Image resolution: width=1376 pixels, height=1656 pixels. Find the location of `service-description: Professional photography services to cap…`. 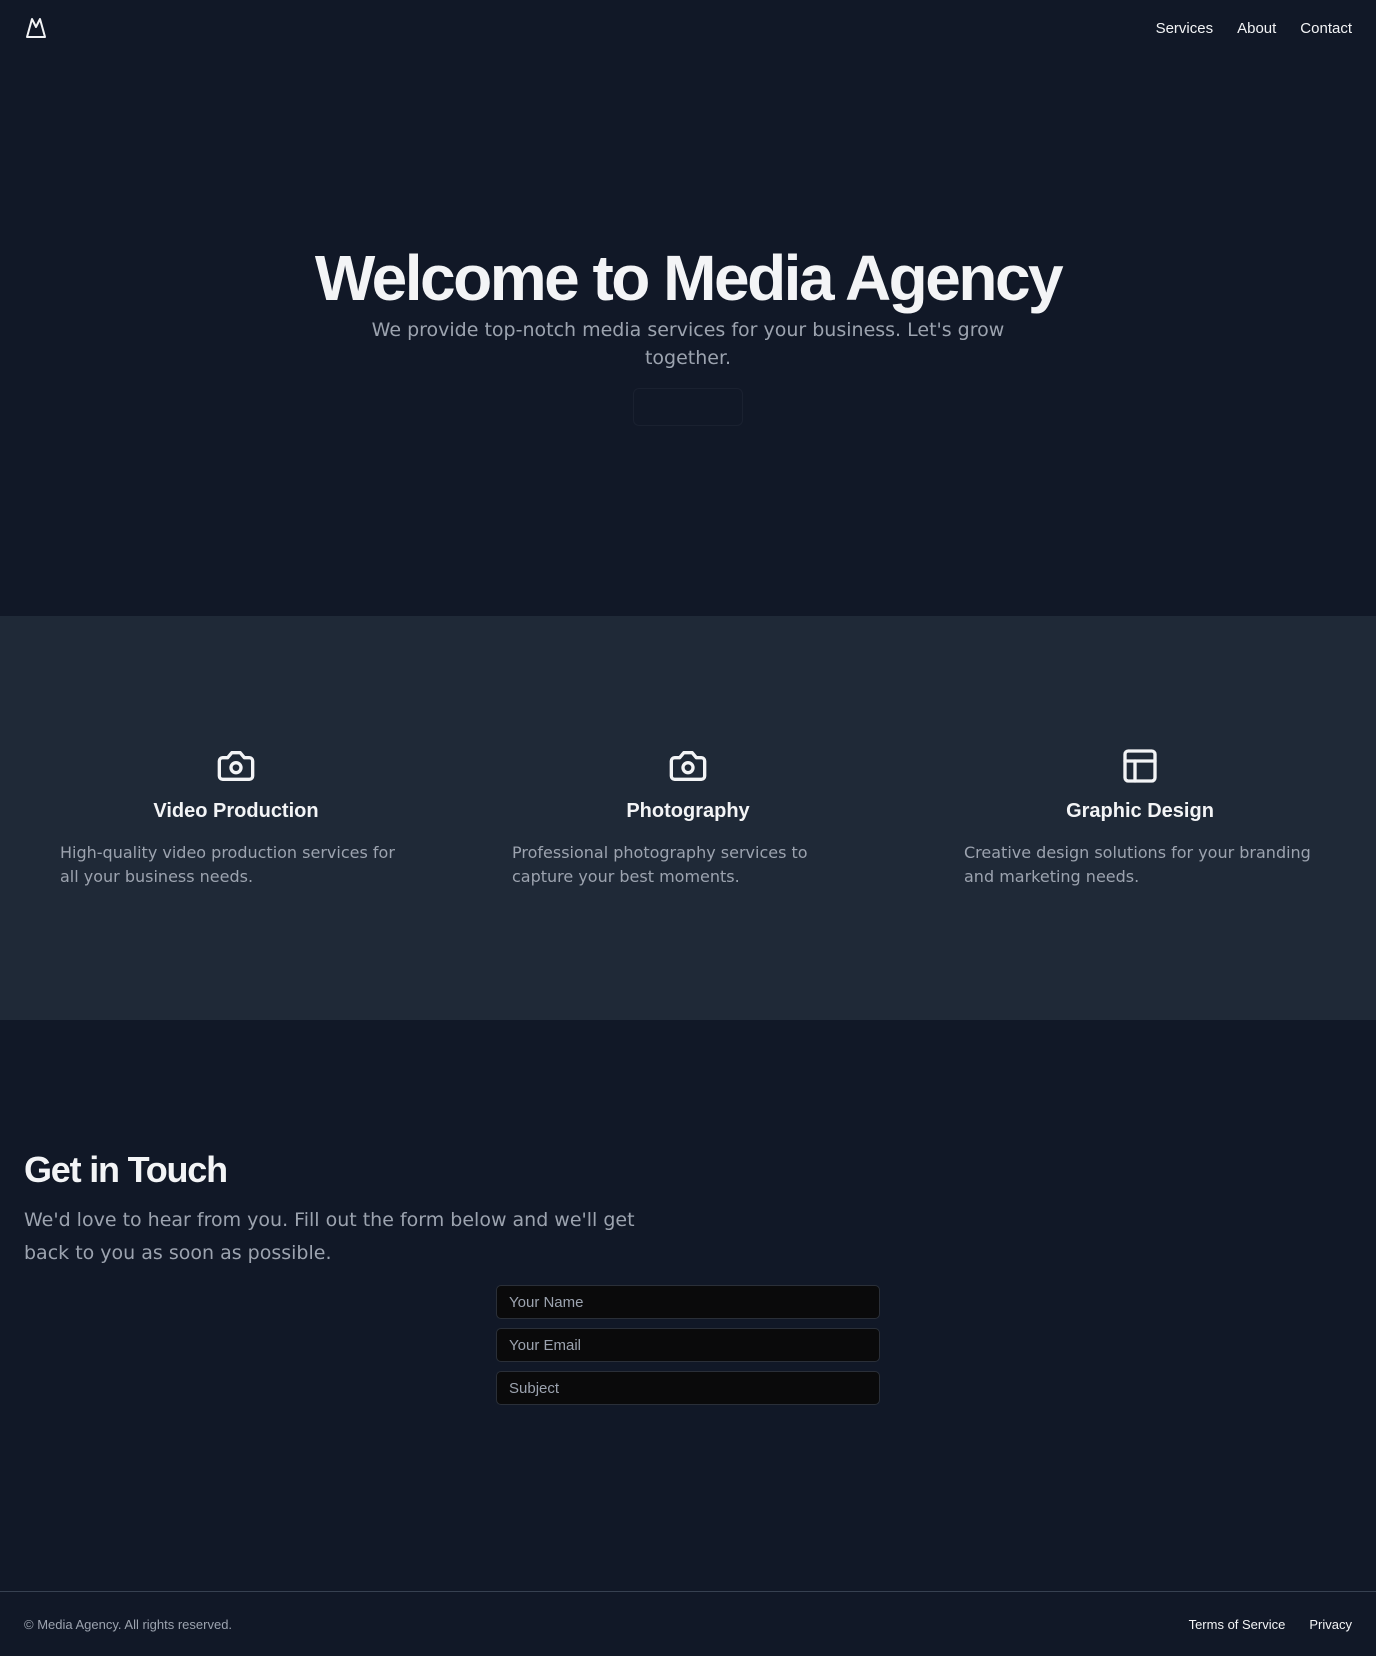

service-description: Professional photography services to cap… is located at coordinates (660, 864).